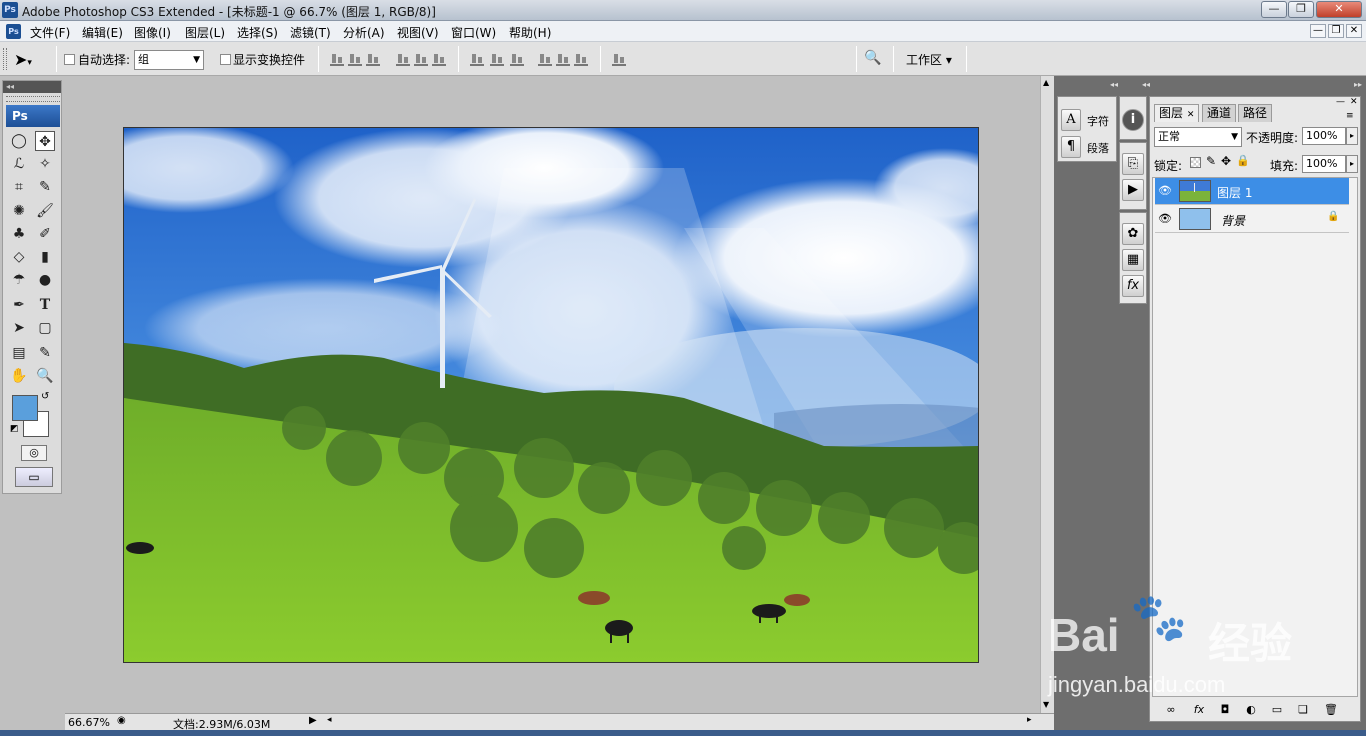 The width and height of the screenshot is (1366, 736). Describe the element at coordinates (497, 59) in the screenshot. I see `distribute-vcenter-icon` at that location.